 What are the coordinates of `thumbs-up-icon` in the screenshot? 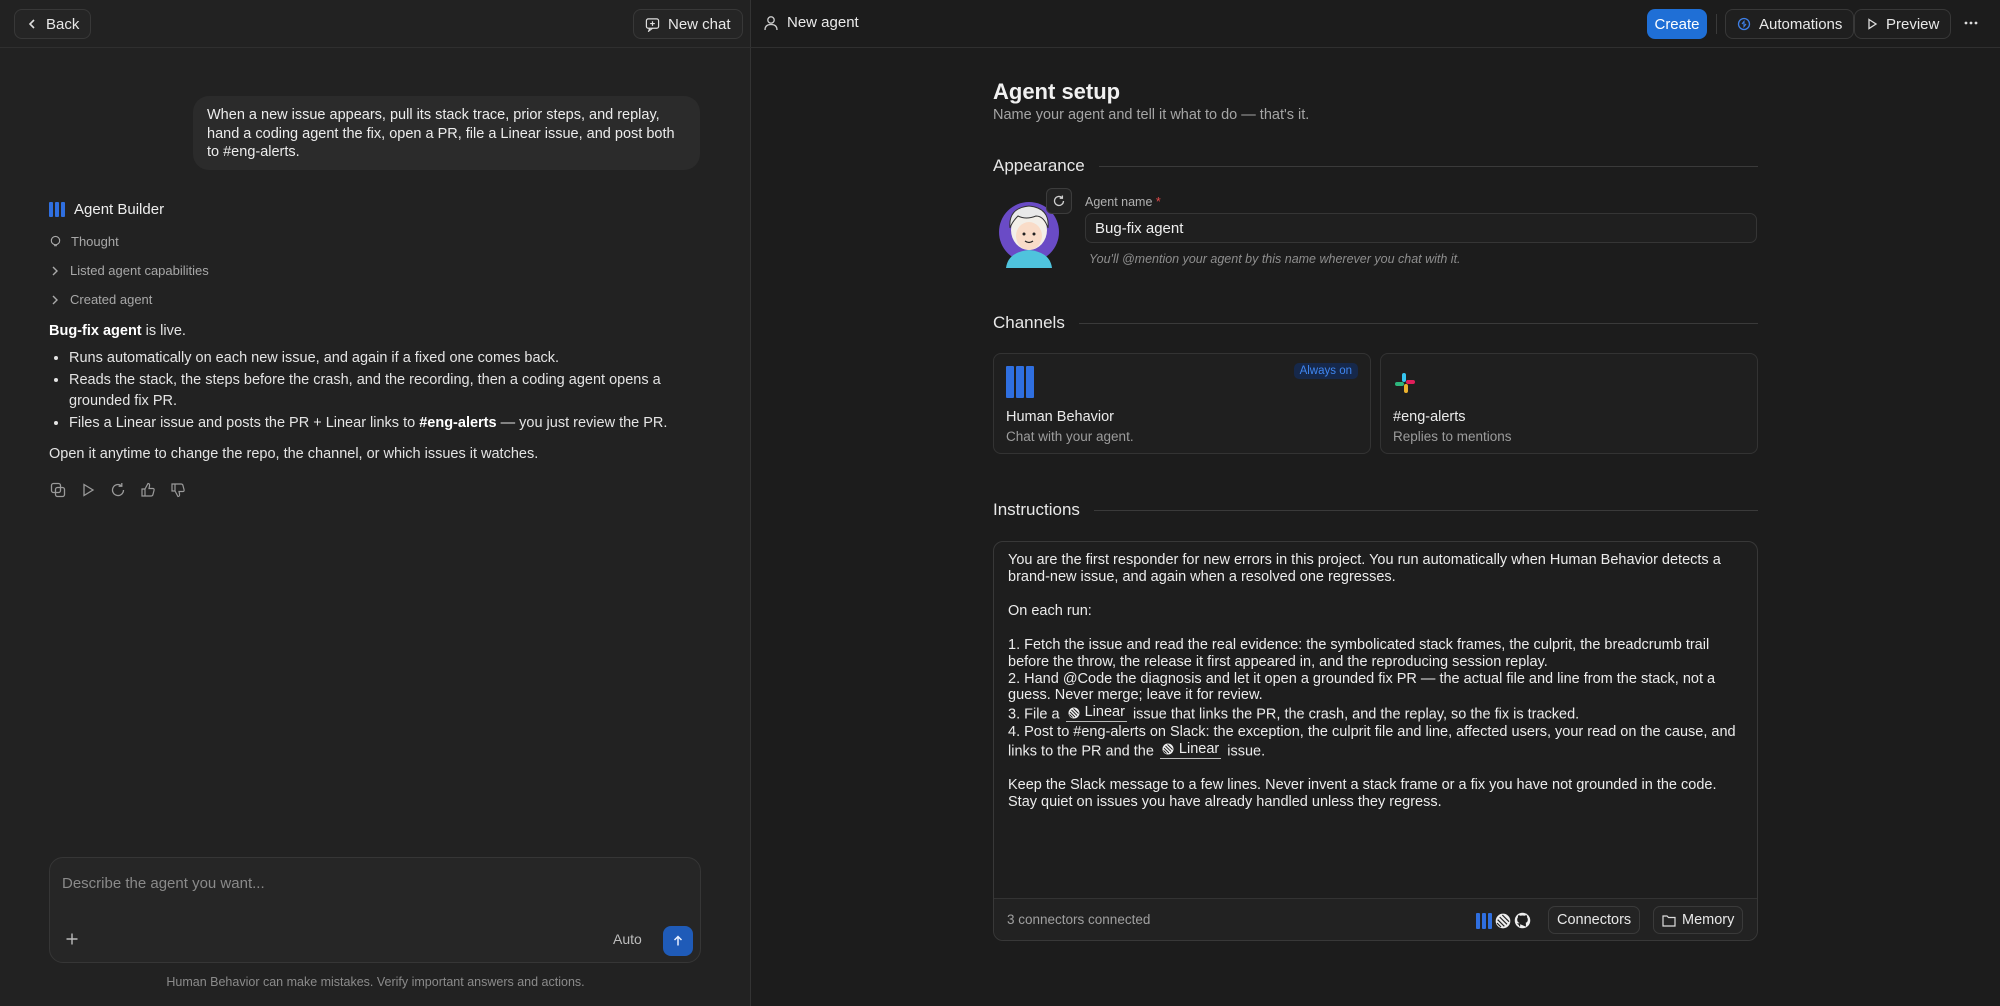 It's located at (148, 490).